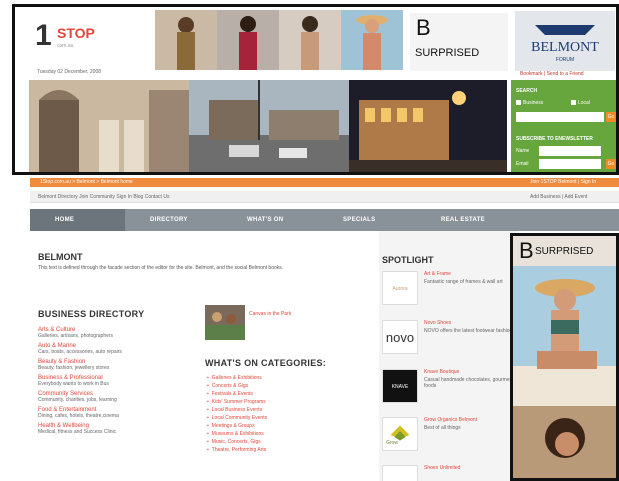 The height and width of the screenshot is (481, 619). I want to click on surprised-side-ad: B SURPRISED, so click(564, 357).